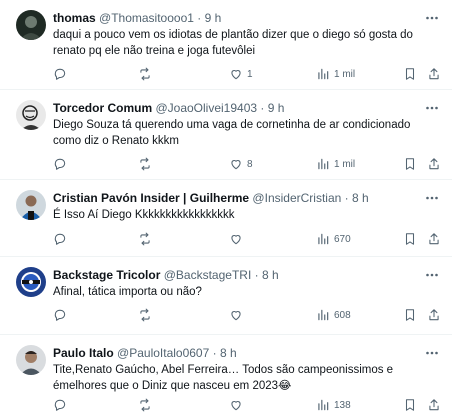 This screenshot has width=452, height=419. I want to click on tweet-header: Backstage Tricolor @BackstageTRI · 8 h, so click(232, 275).